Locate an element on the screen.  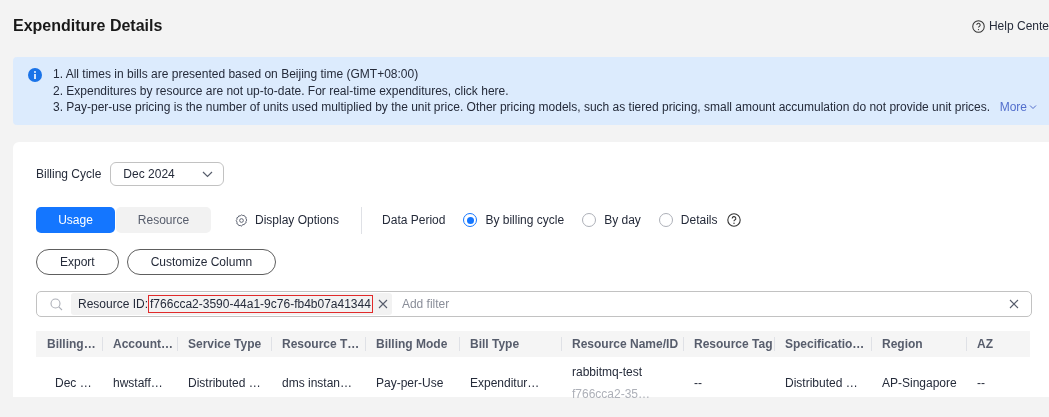
filter-value: f766cca2-3590-44a1-9c76-fb4b07a41344 is located at coordinates (260, 304).